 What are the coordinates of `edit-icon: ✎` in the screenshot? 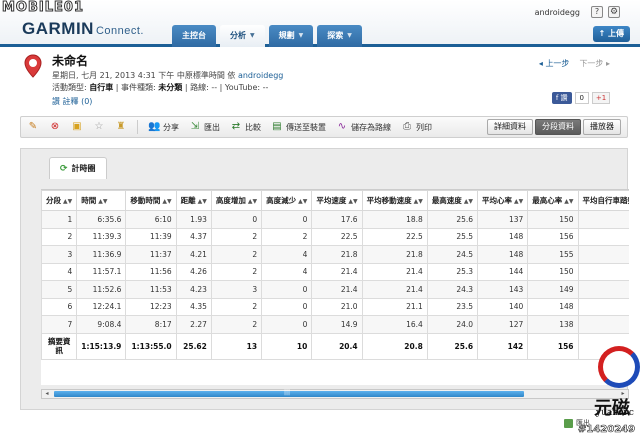 It's located at (33, 127).